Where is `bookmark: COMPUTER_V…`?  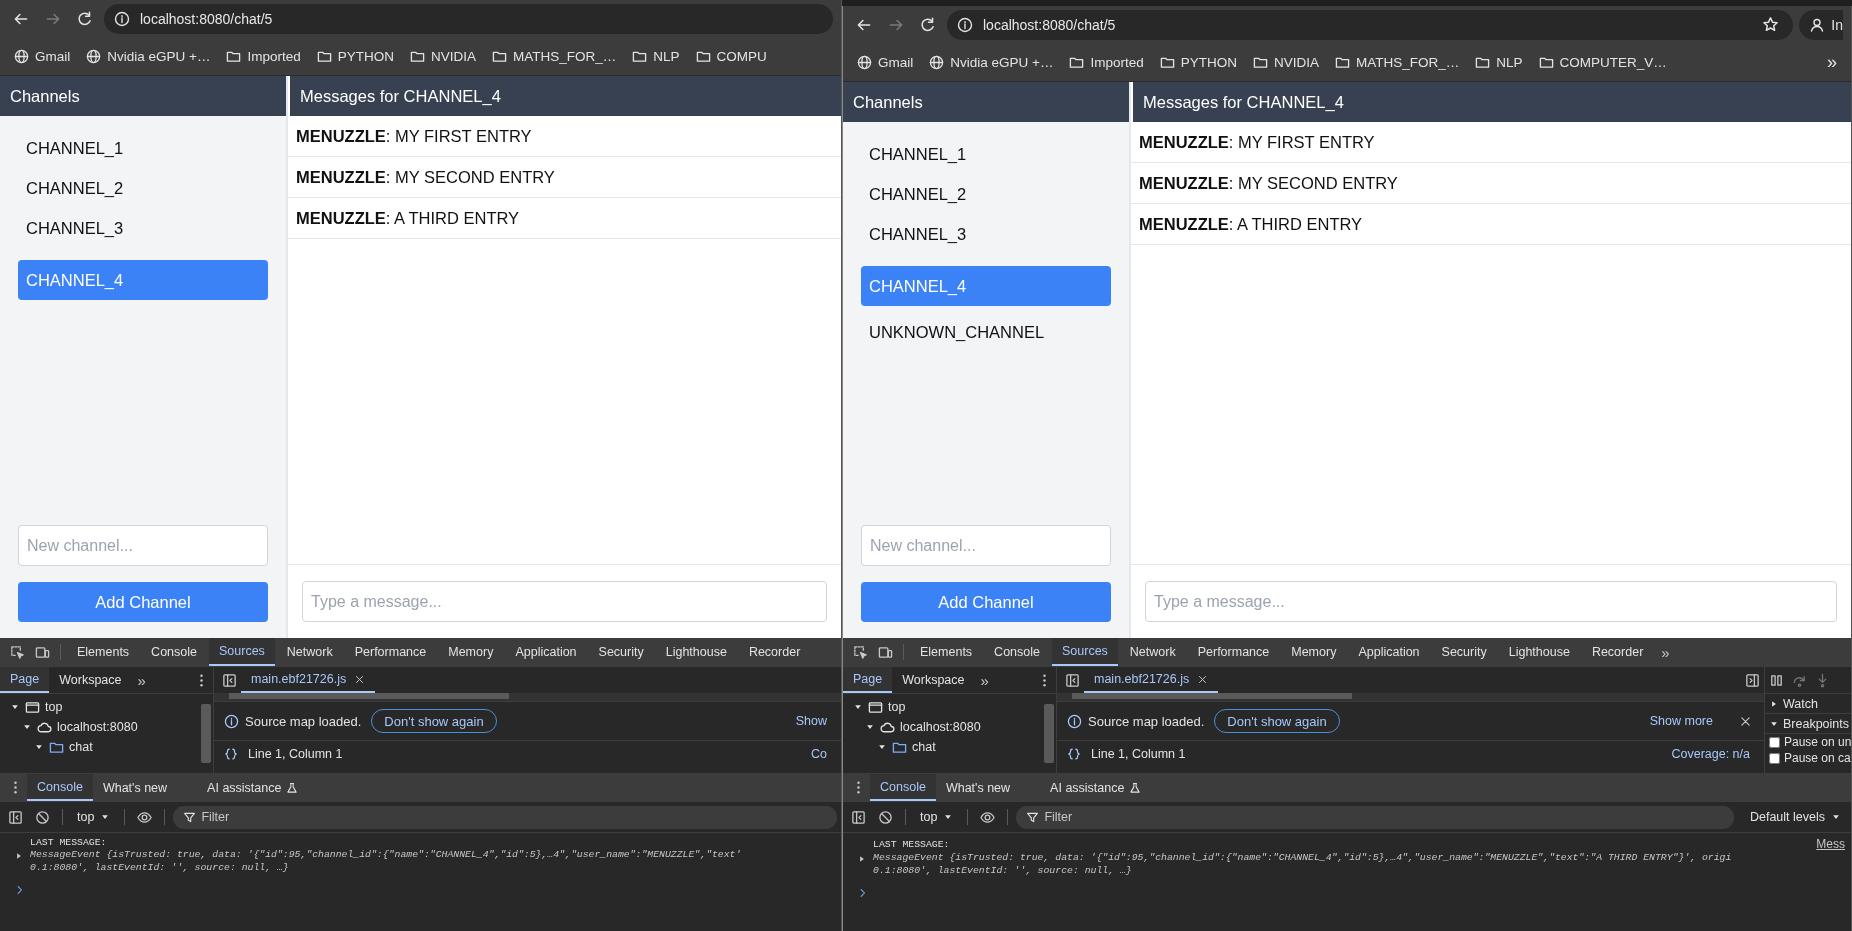
bookmark: COMPUTER_V… is located at coordinates (1602, 62).